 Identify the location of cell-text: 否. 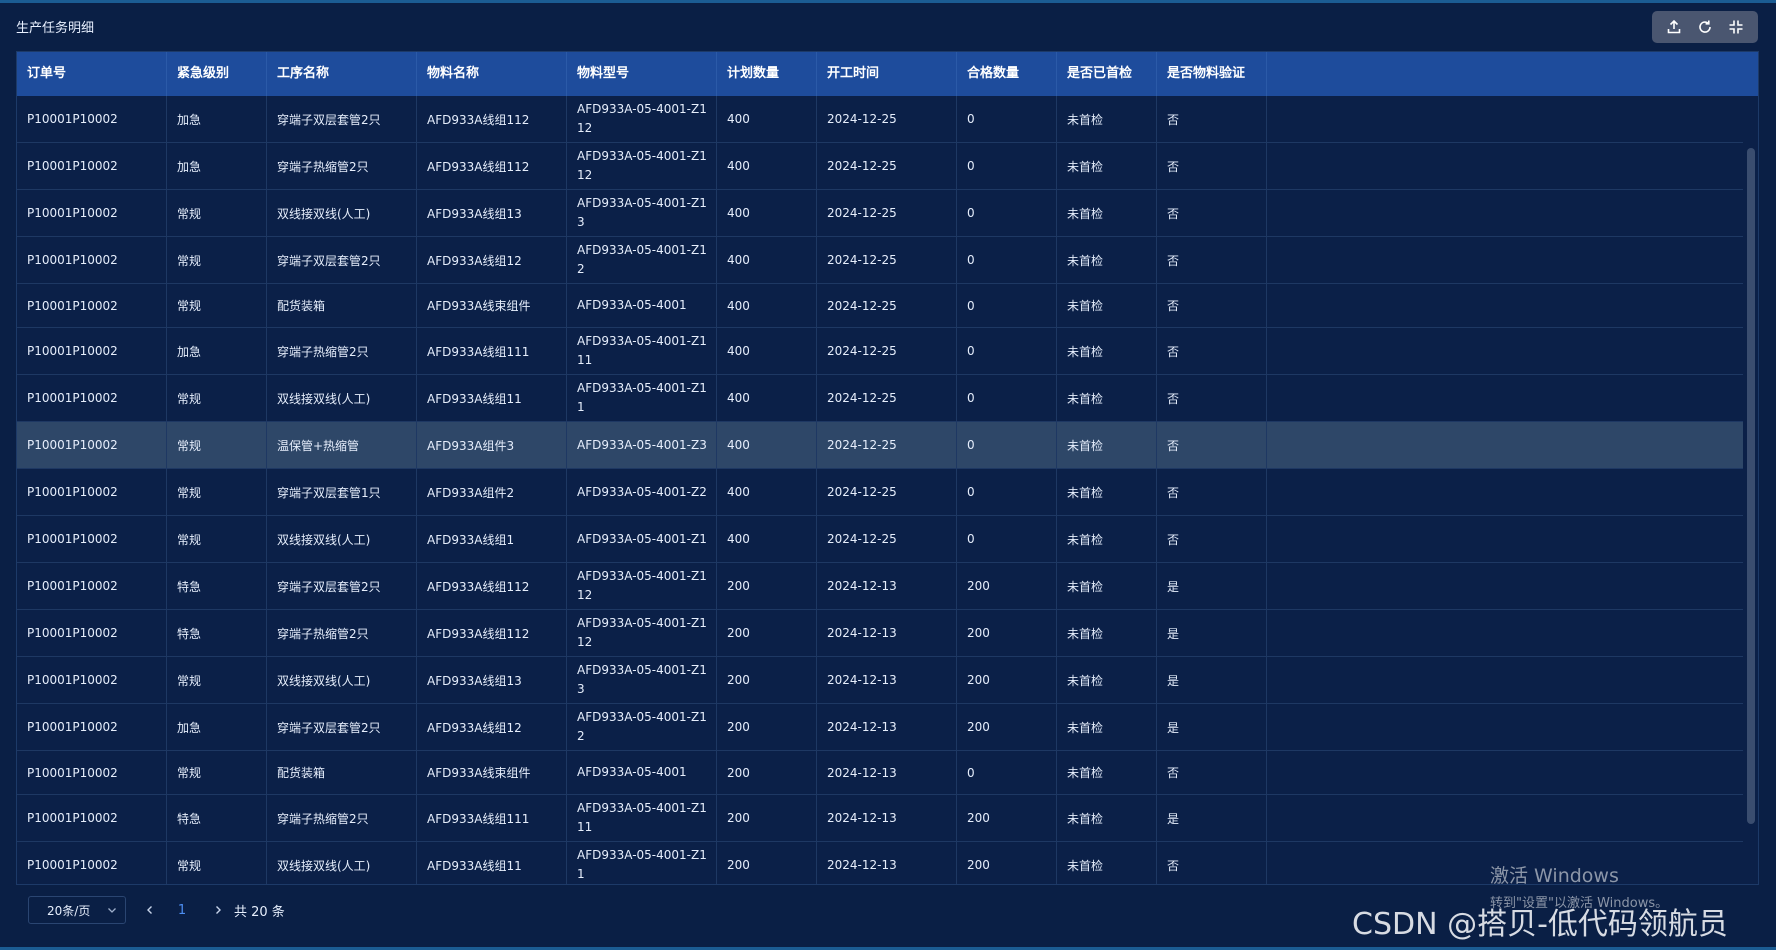
(1173, 306).